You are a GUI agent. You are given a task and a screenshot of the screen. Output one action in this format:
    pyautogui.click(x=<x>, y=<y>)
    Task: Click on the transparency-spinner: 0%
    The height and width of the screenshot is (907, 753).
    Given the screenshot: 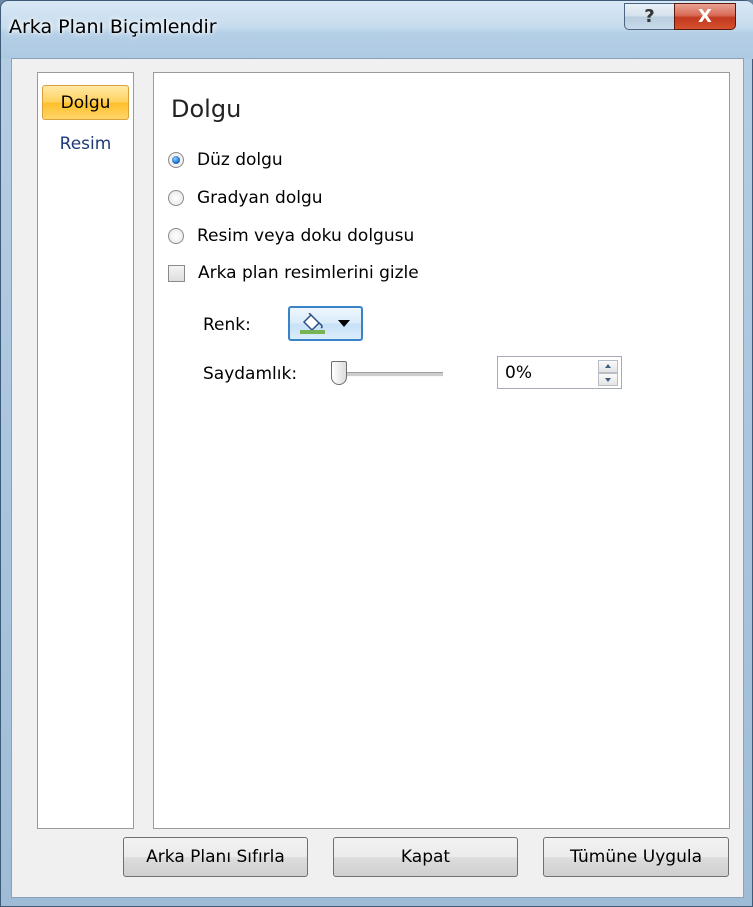 What is the action you would take?
    pyautogui.click(x=559, y=372)
    